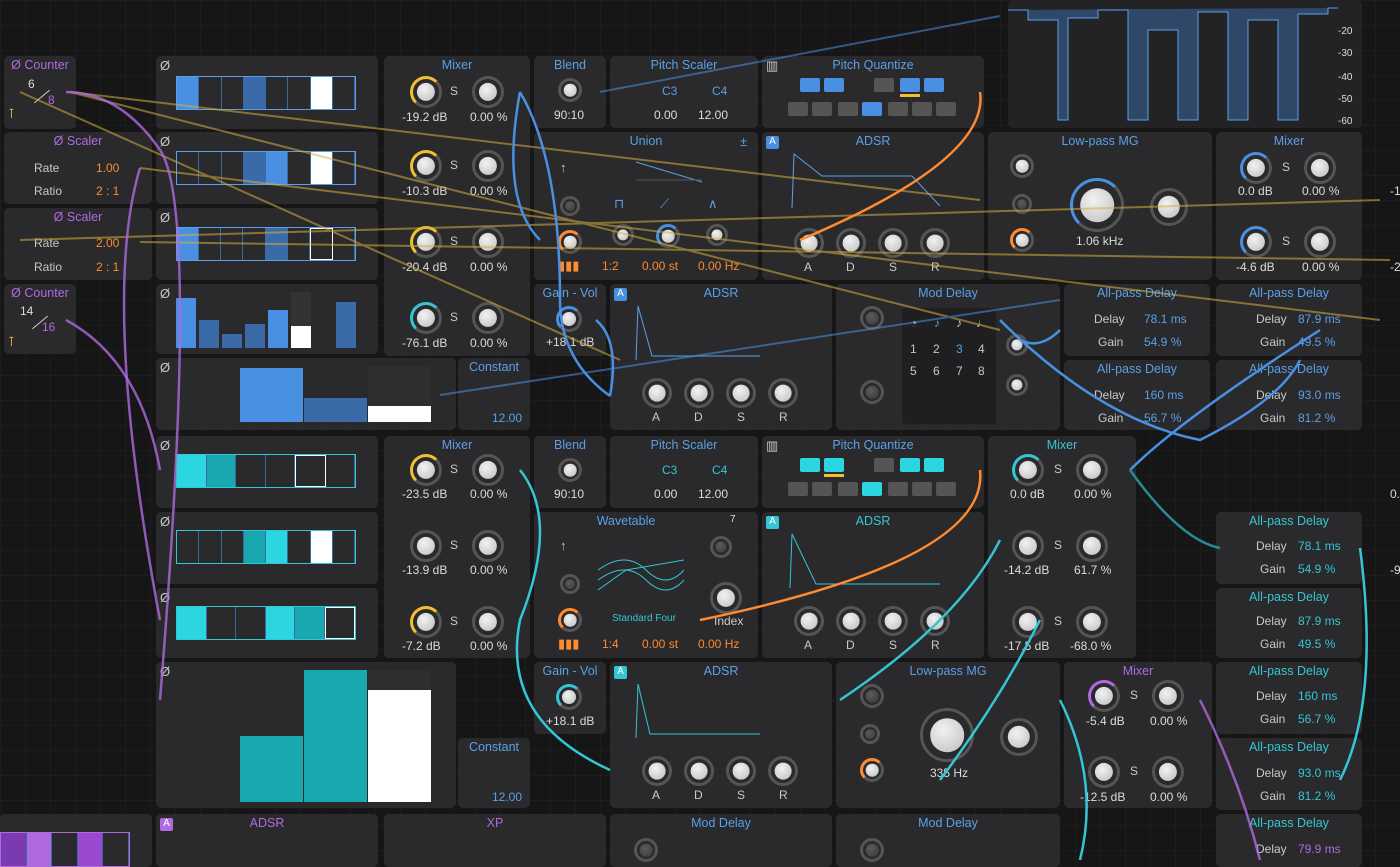  I want to click on mod-delay-module-1: Mod Delay ◔ ♪ ♪ ♩ 1 2 3 4 5 6 7 8, so click(948, 357).